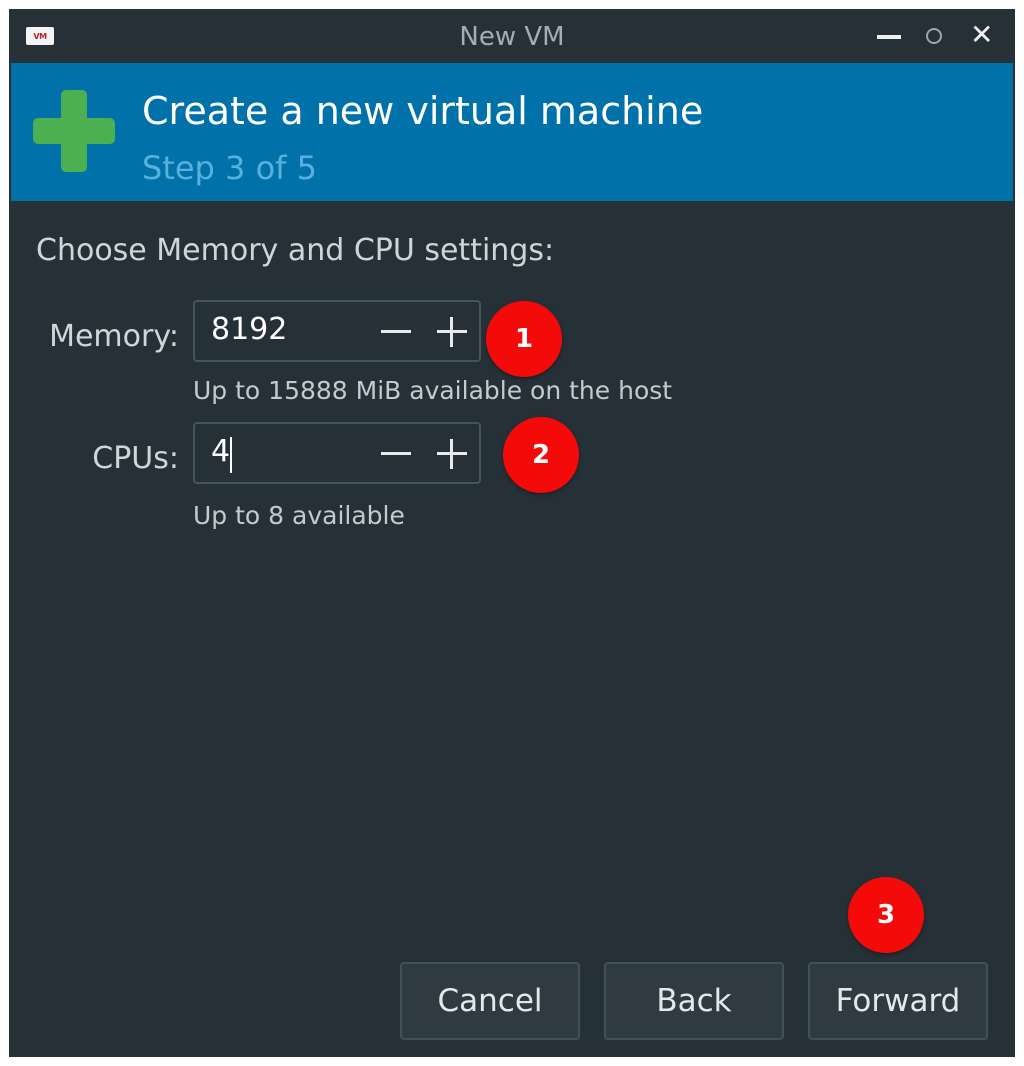 Image resolution: width=1024 pixels, height=1066 pixels. I want to click on maximize-button, so click(934, 36).